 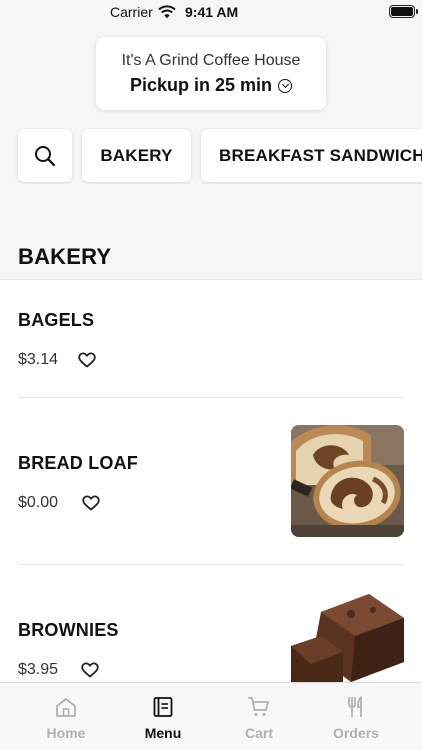 I want to click on category-chip-bakery: BAKERY, so click(x=136, y=155).